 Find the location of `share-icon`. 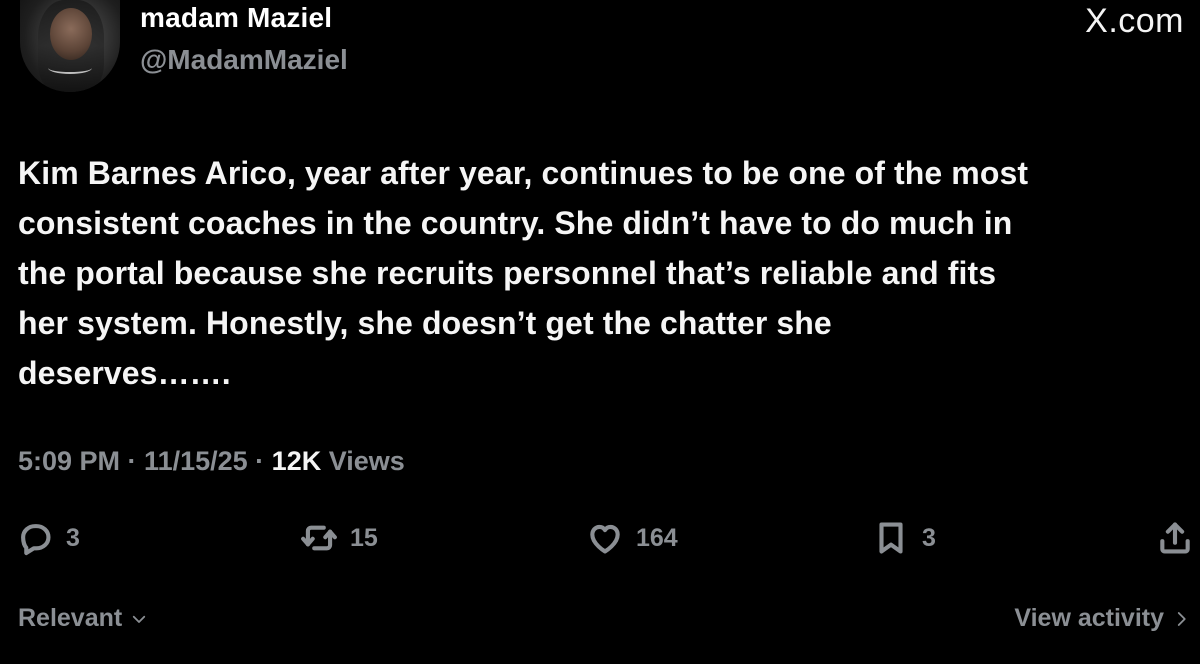

share-icon is located at coordinates (1175, 538).